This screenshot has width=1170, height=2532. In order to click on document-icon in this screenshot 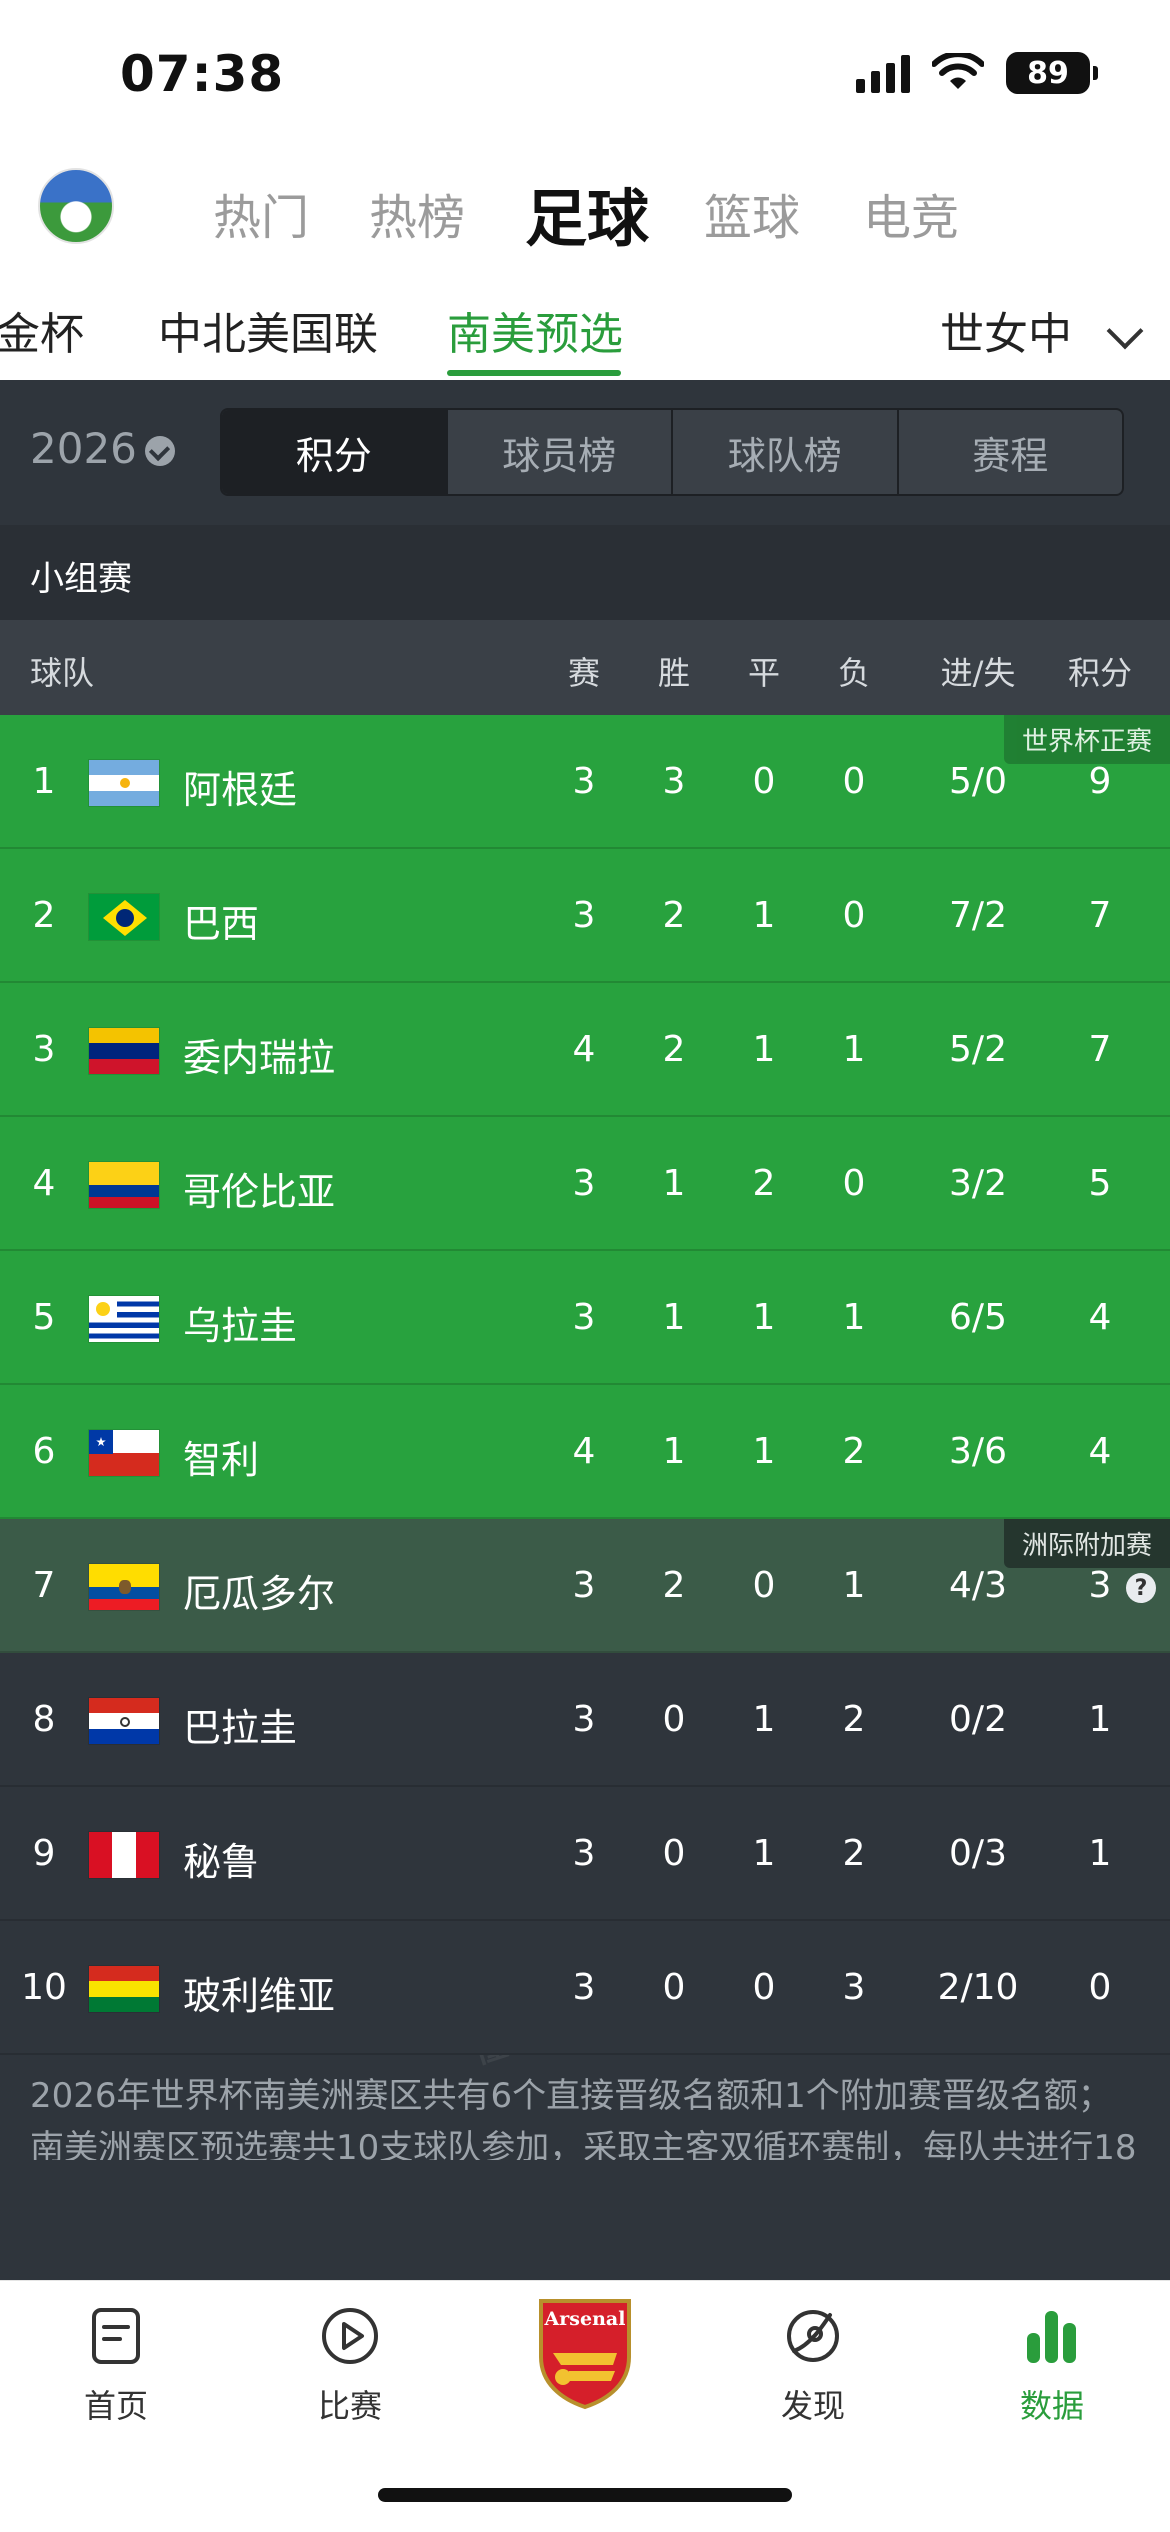, I will do `click(116, 2336)`.